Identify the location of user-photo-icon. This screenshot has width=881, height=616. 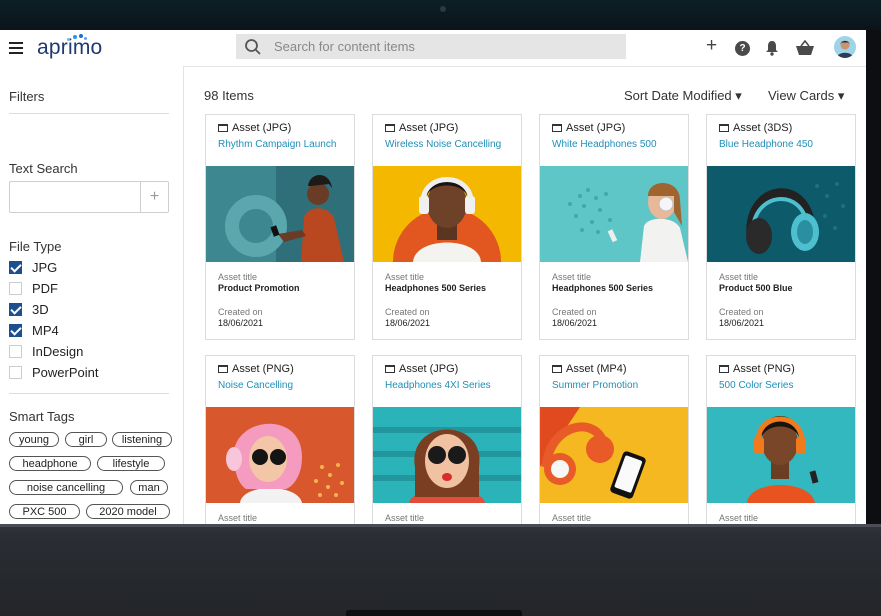
(845, 47).